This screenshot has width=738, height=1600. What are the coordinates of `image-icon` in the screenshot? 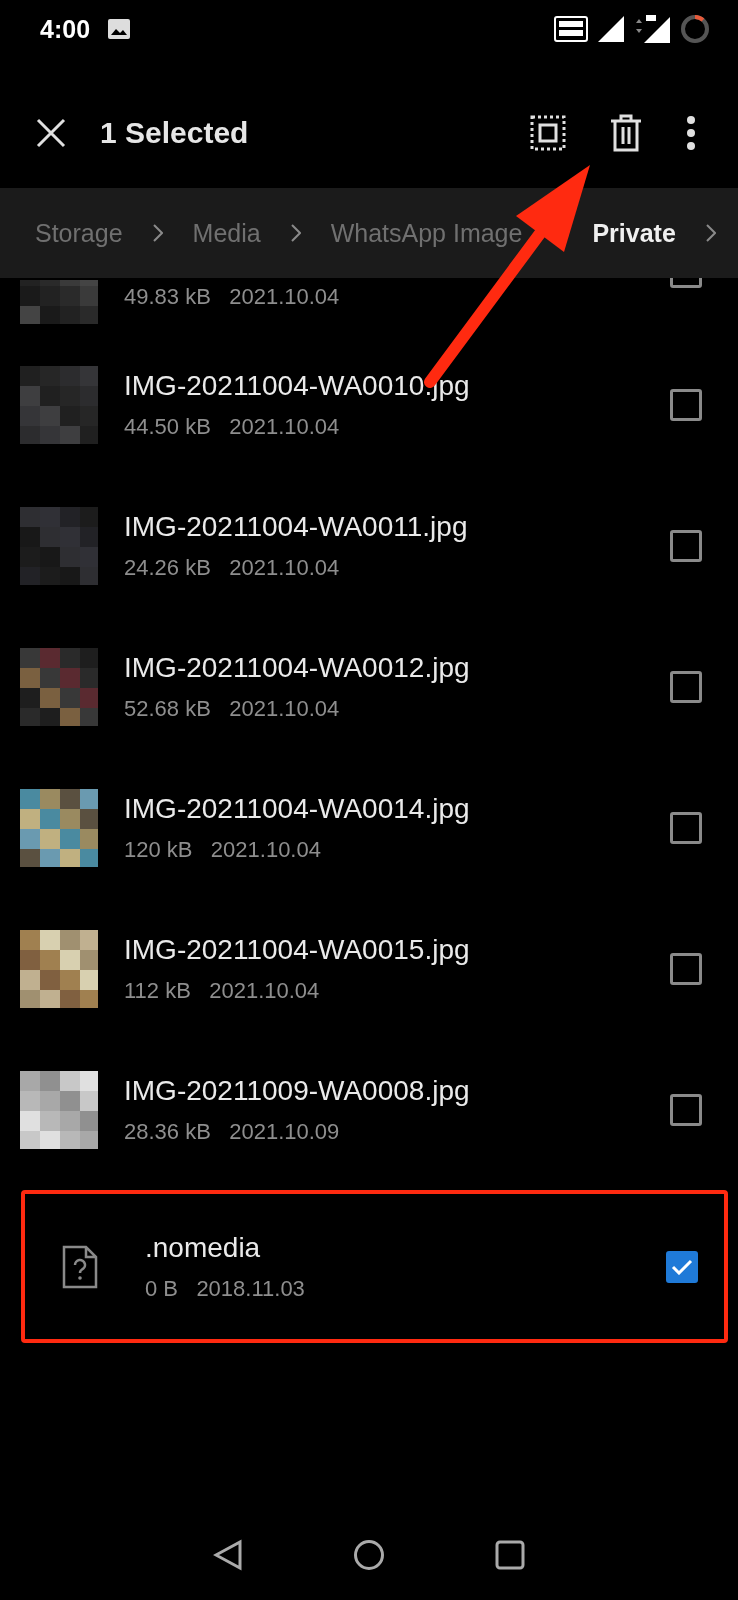 It's located at (119, 29).